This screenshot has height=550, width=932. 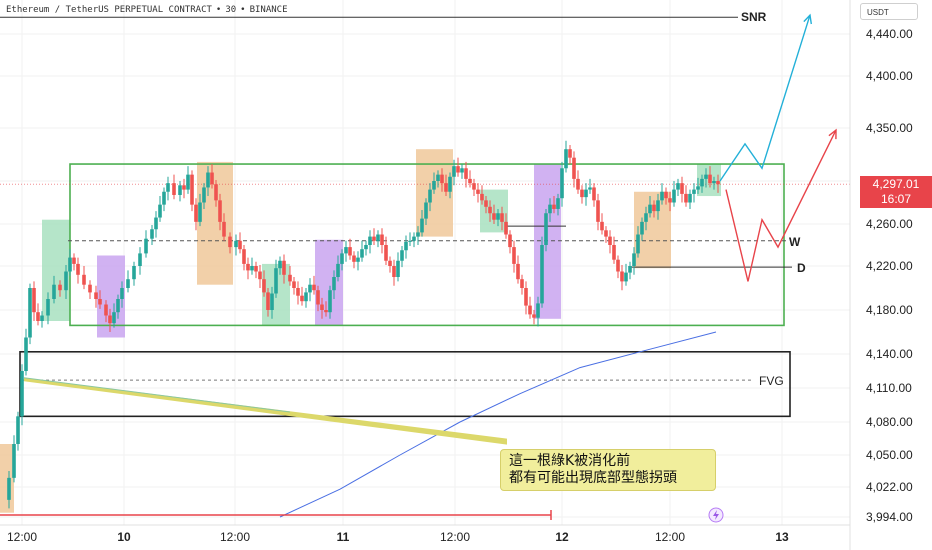 I want to click on bullish-projection-path, so click(x=765, y=98).